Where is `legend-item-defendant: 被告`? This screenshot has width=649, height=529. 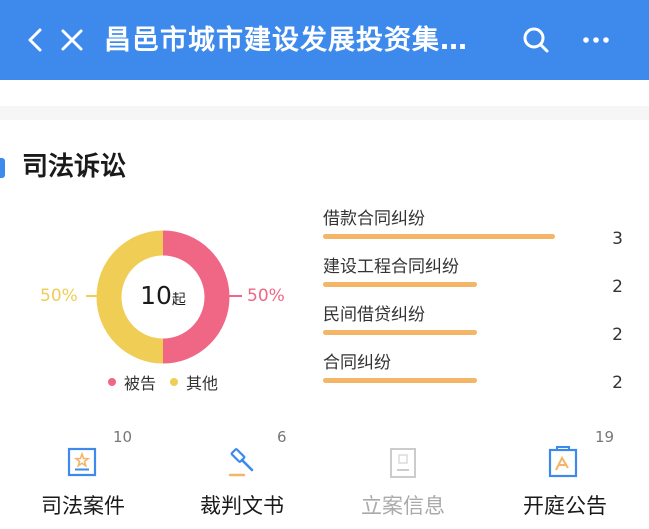 legend-item-defendant: 被告 is located at coordinates (132, 382).